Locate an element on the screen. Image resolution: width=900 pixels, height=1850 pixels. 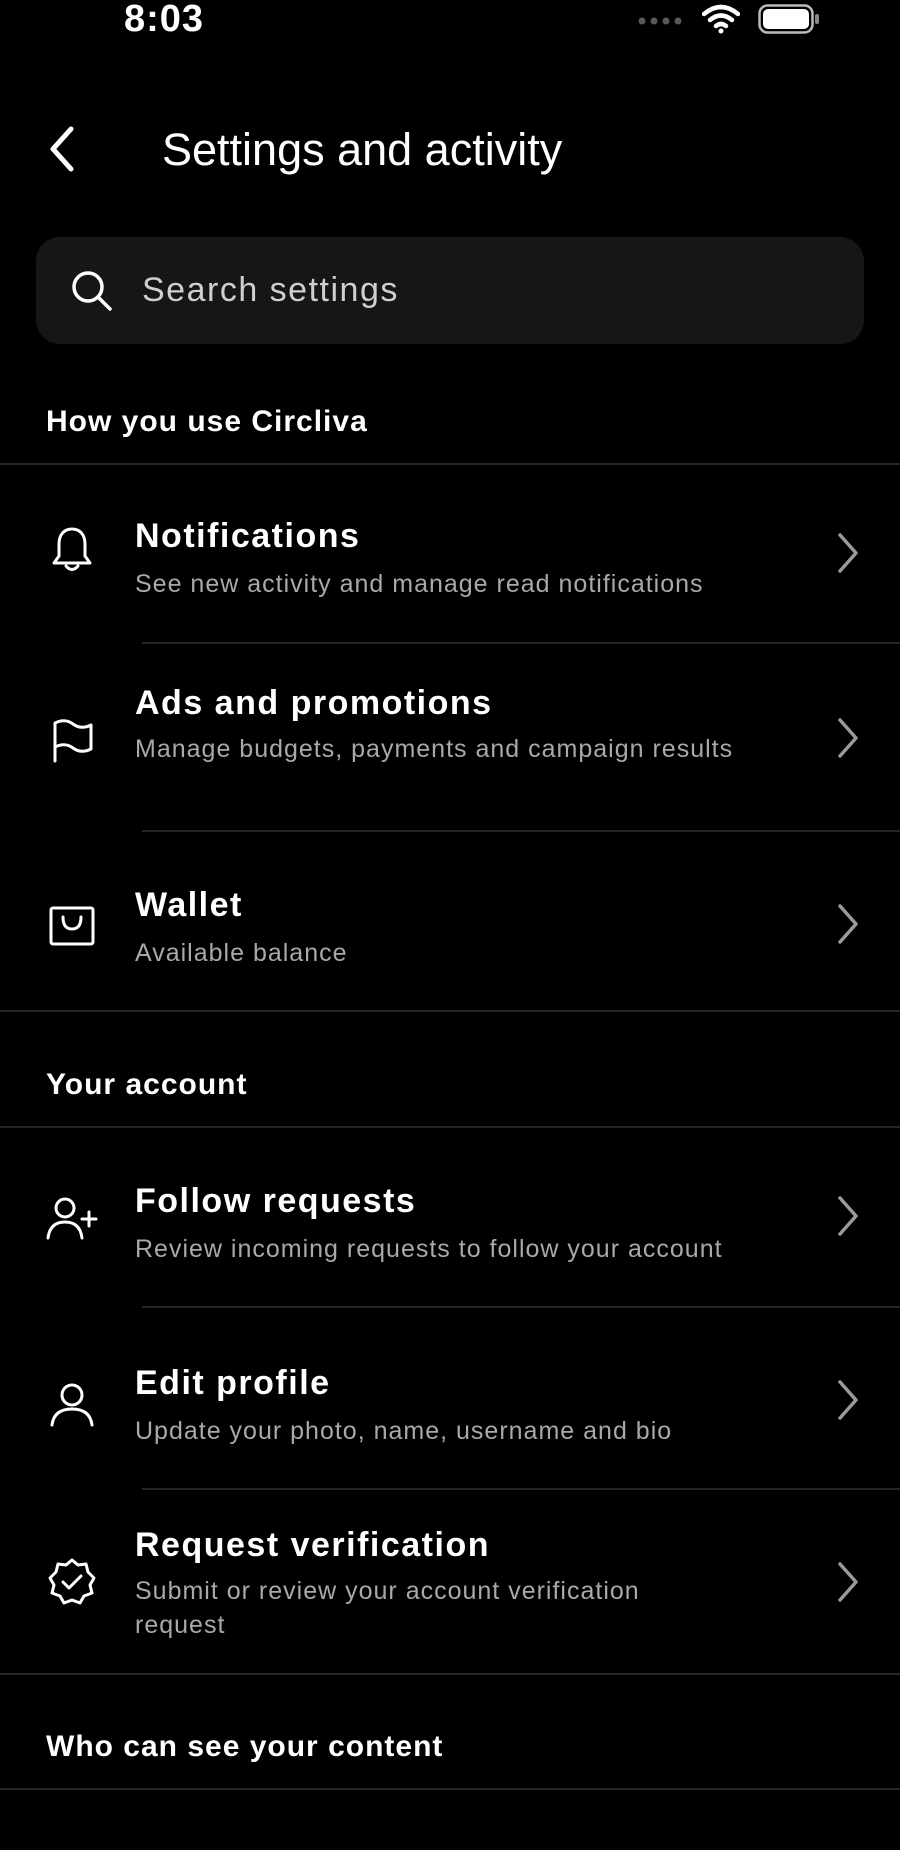
signal-icon is located at coordinates (661, 22).